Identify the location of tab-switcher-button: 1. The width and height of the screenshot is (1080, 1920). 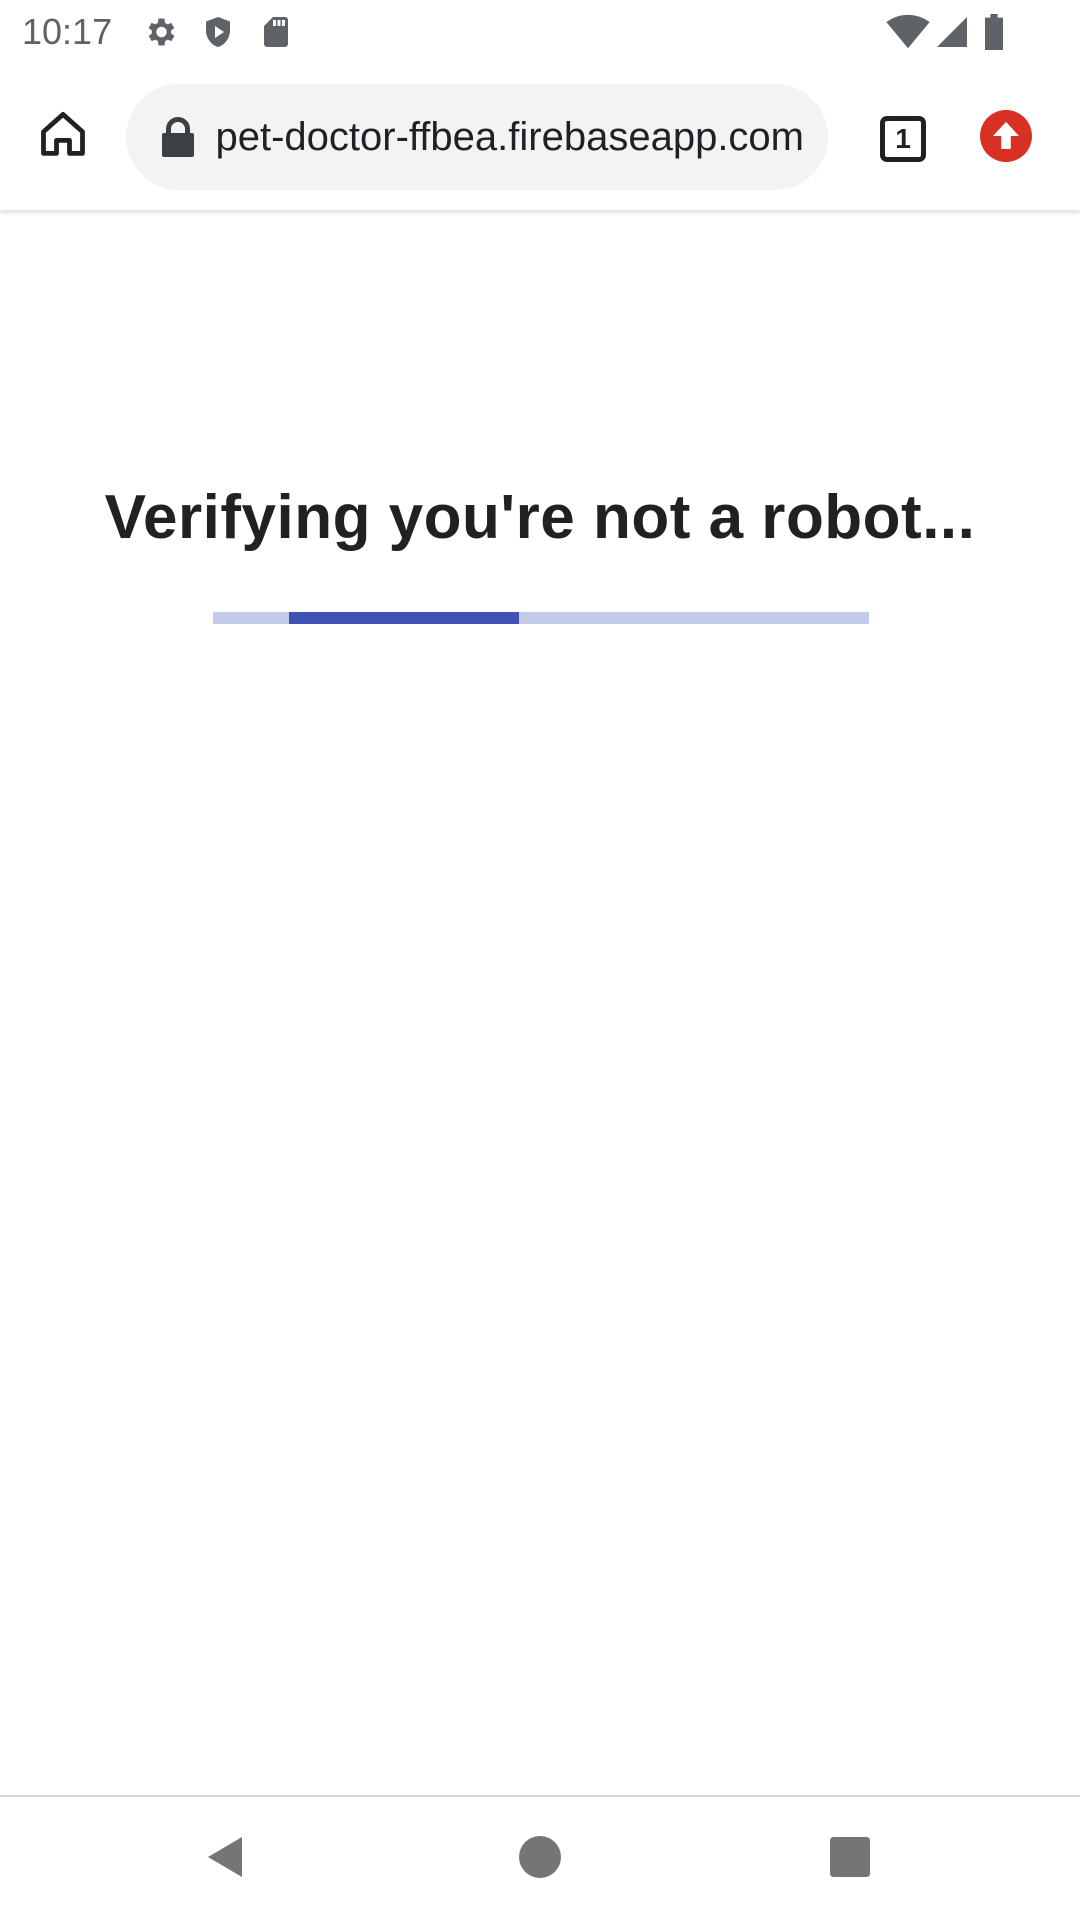
(902, 138).